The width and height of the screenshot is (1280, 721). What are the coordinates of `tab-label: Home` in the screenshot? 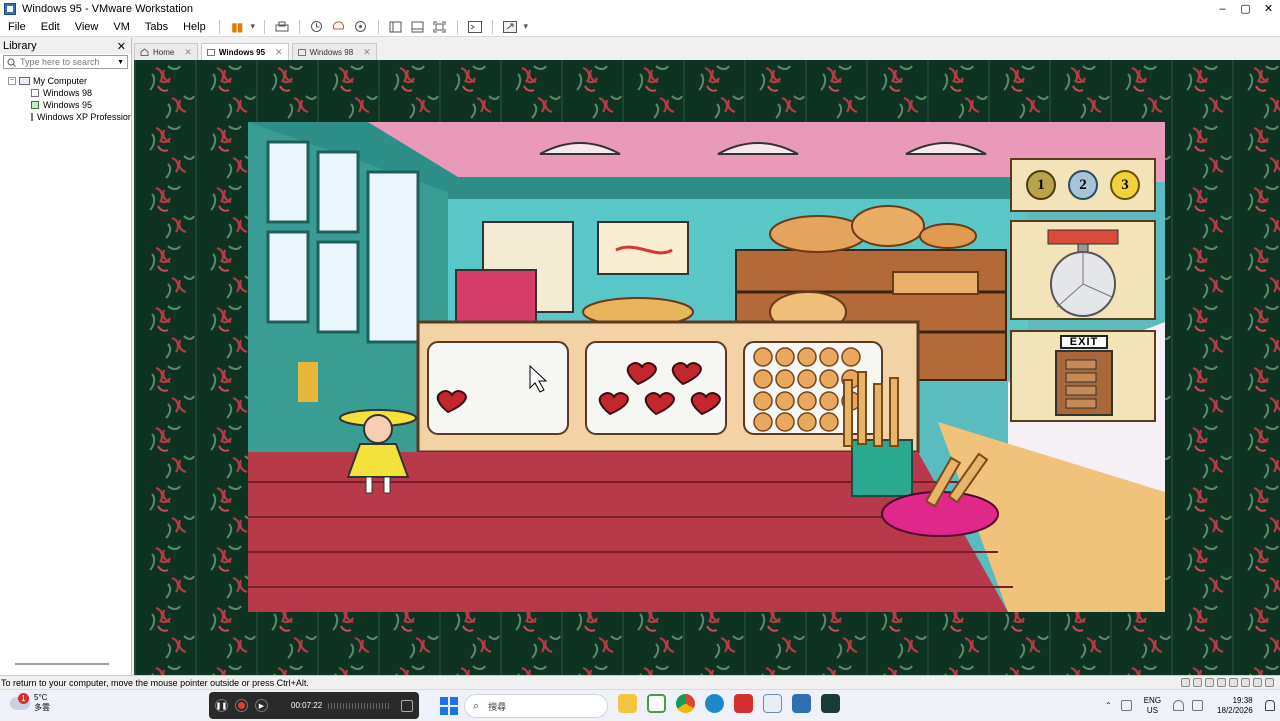 It's located at (164, 52).